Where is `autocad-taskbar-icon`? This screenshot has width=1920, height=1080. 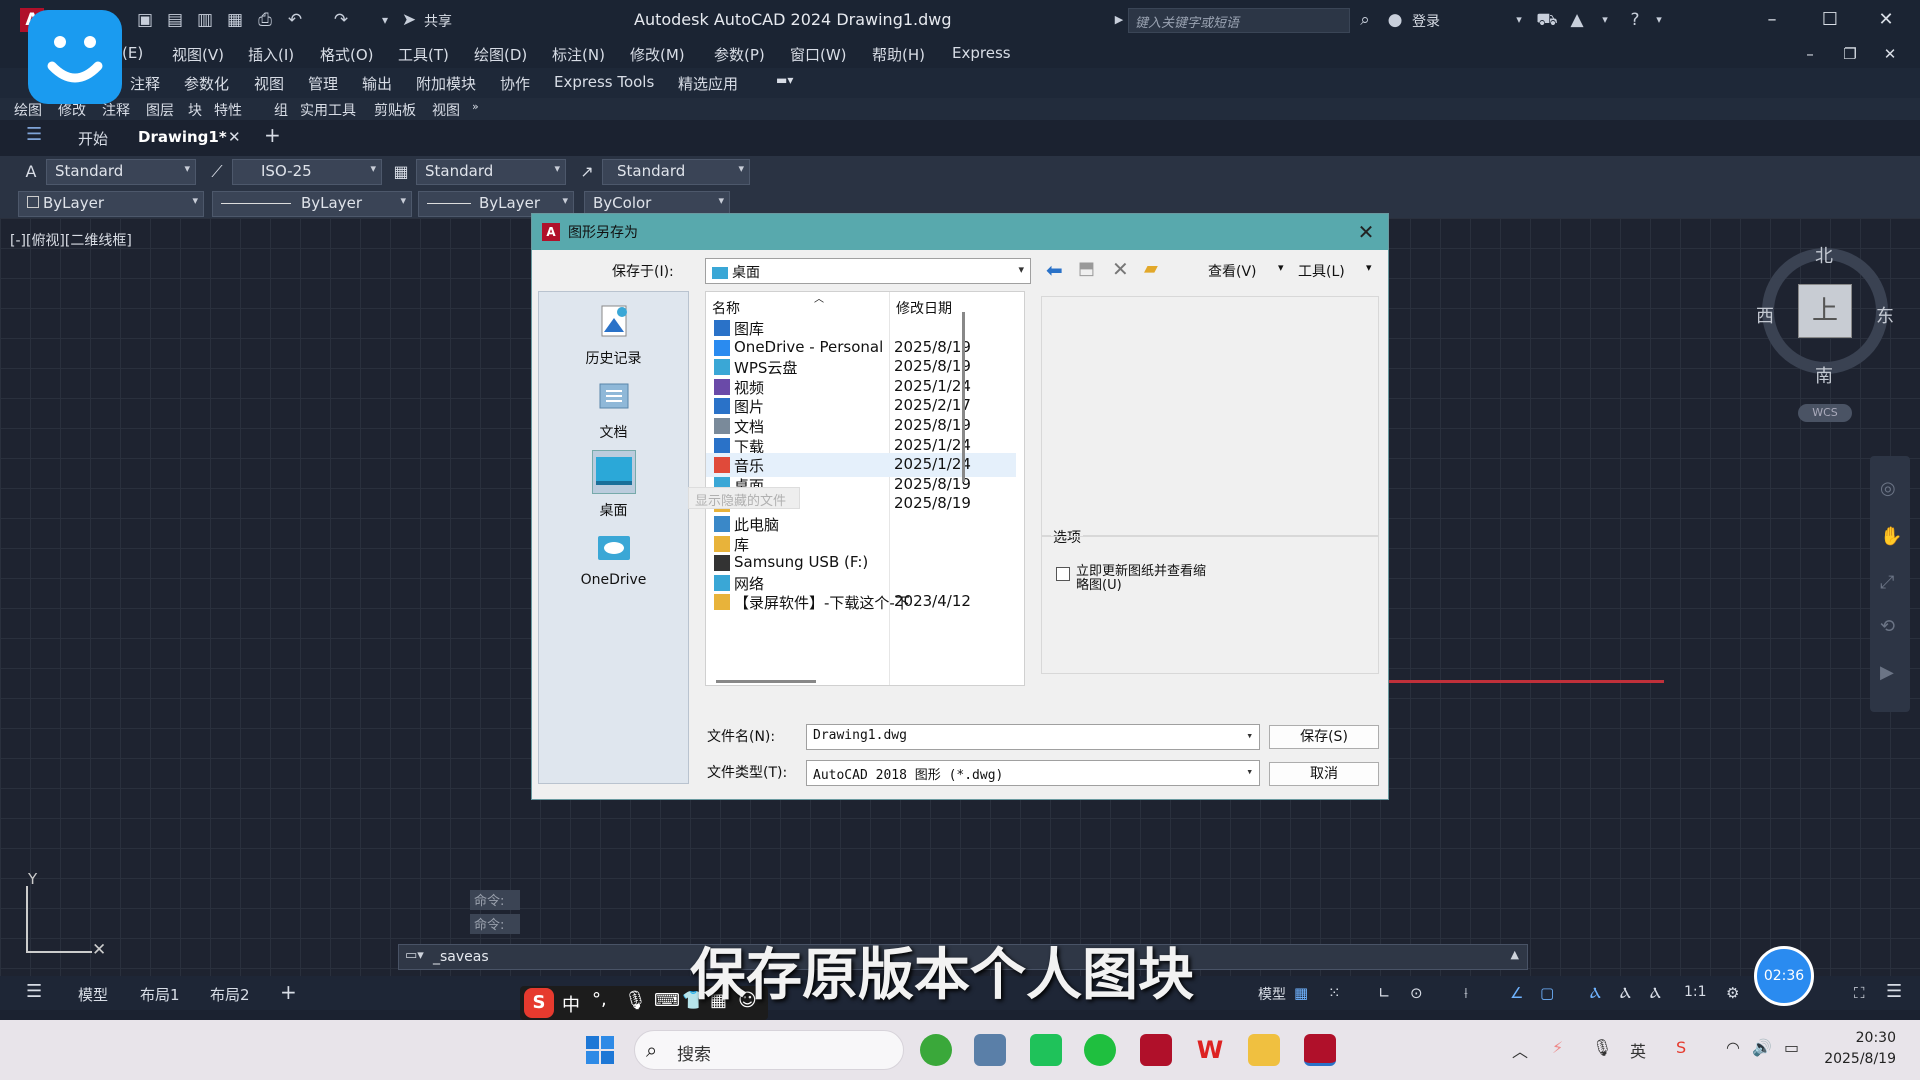
autocad-taskbar-icon is located at coordinates (1156, 1050).